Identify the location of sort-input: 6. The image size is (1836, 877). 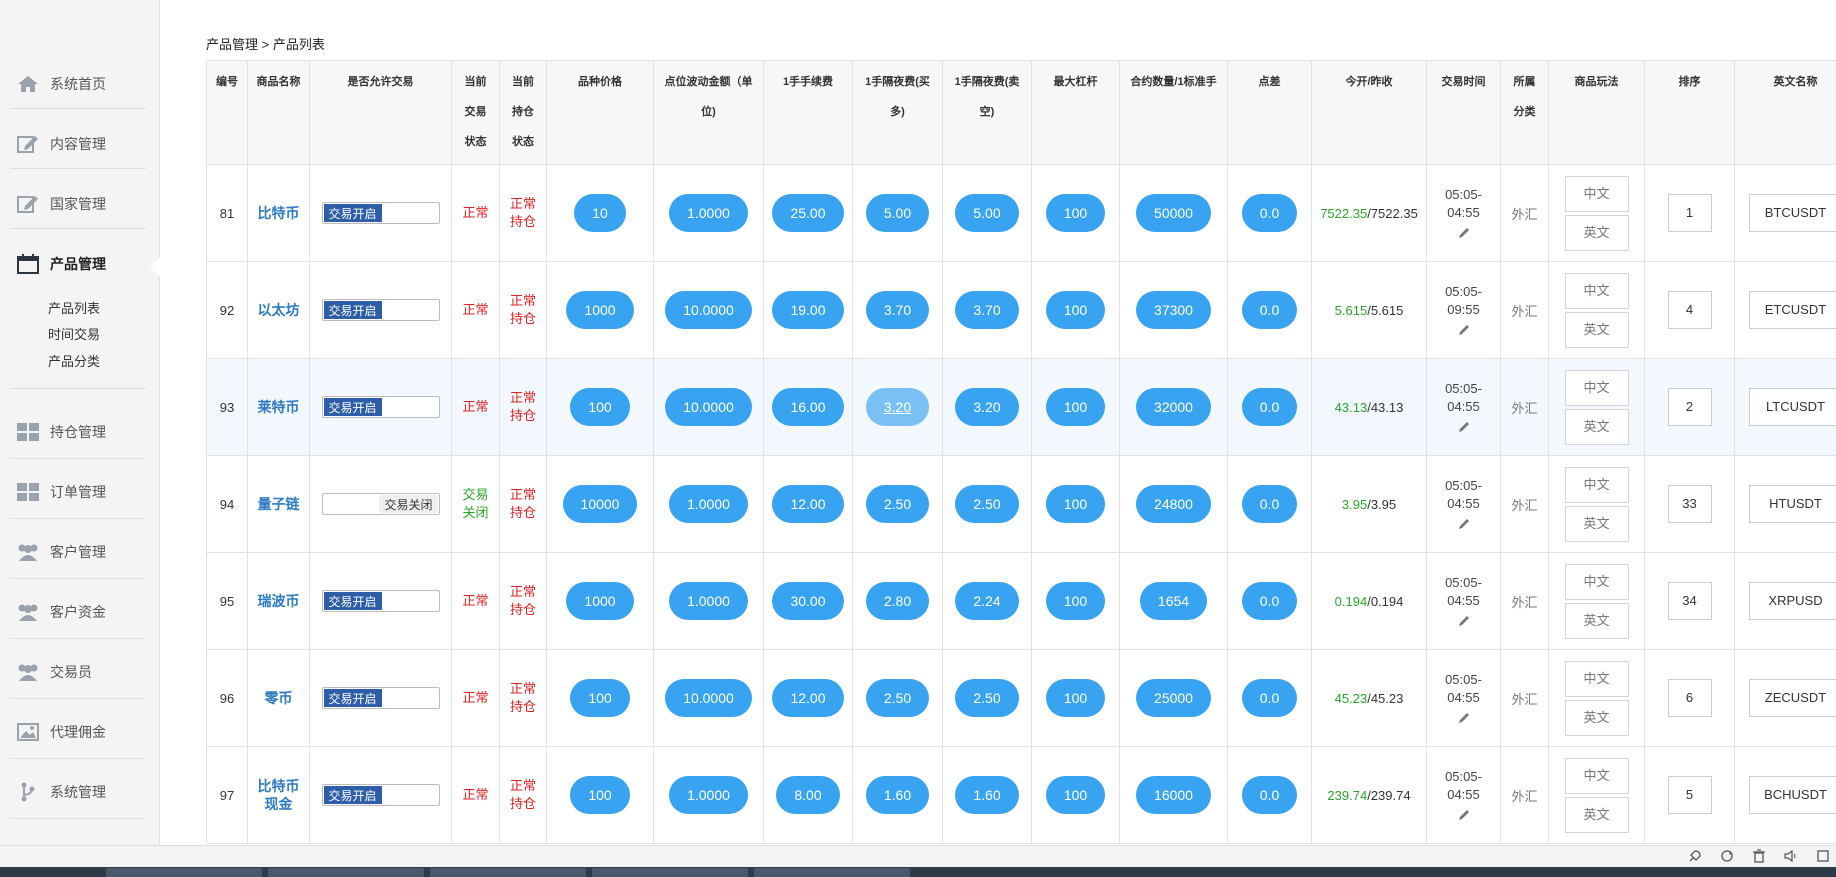
(1689, 698).